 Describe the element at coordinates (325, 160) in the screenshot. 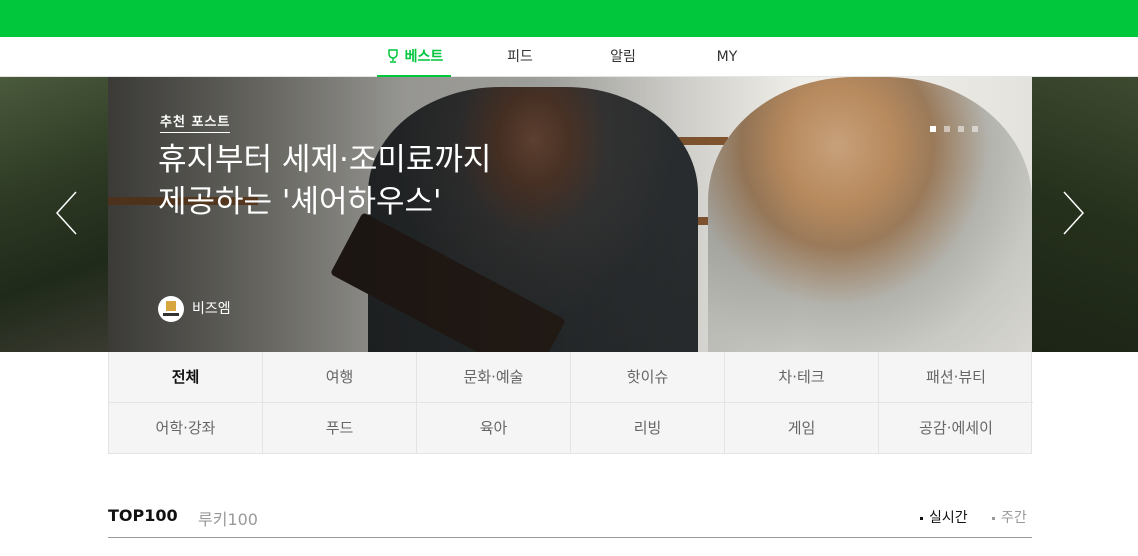

I see `hero-title-line: 휴지부터 세제·조미료까지` at that location.